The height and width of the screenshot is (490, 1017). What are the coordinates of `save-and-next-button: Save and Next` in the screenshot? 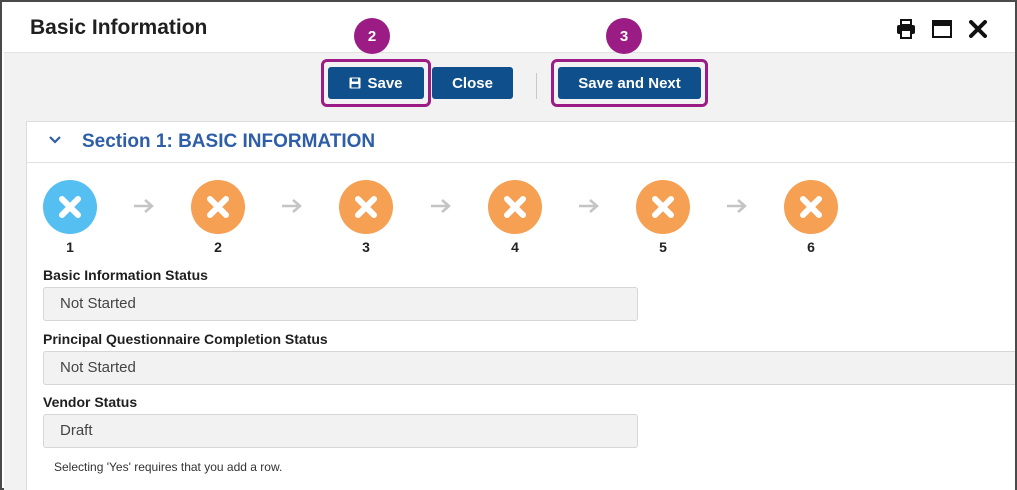 It's located at (629, 83).